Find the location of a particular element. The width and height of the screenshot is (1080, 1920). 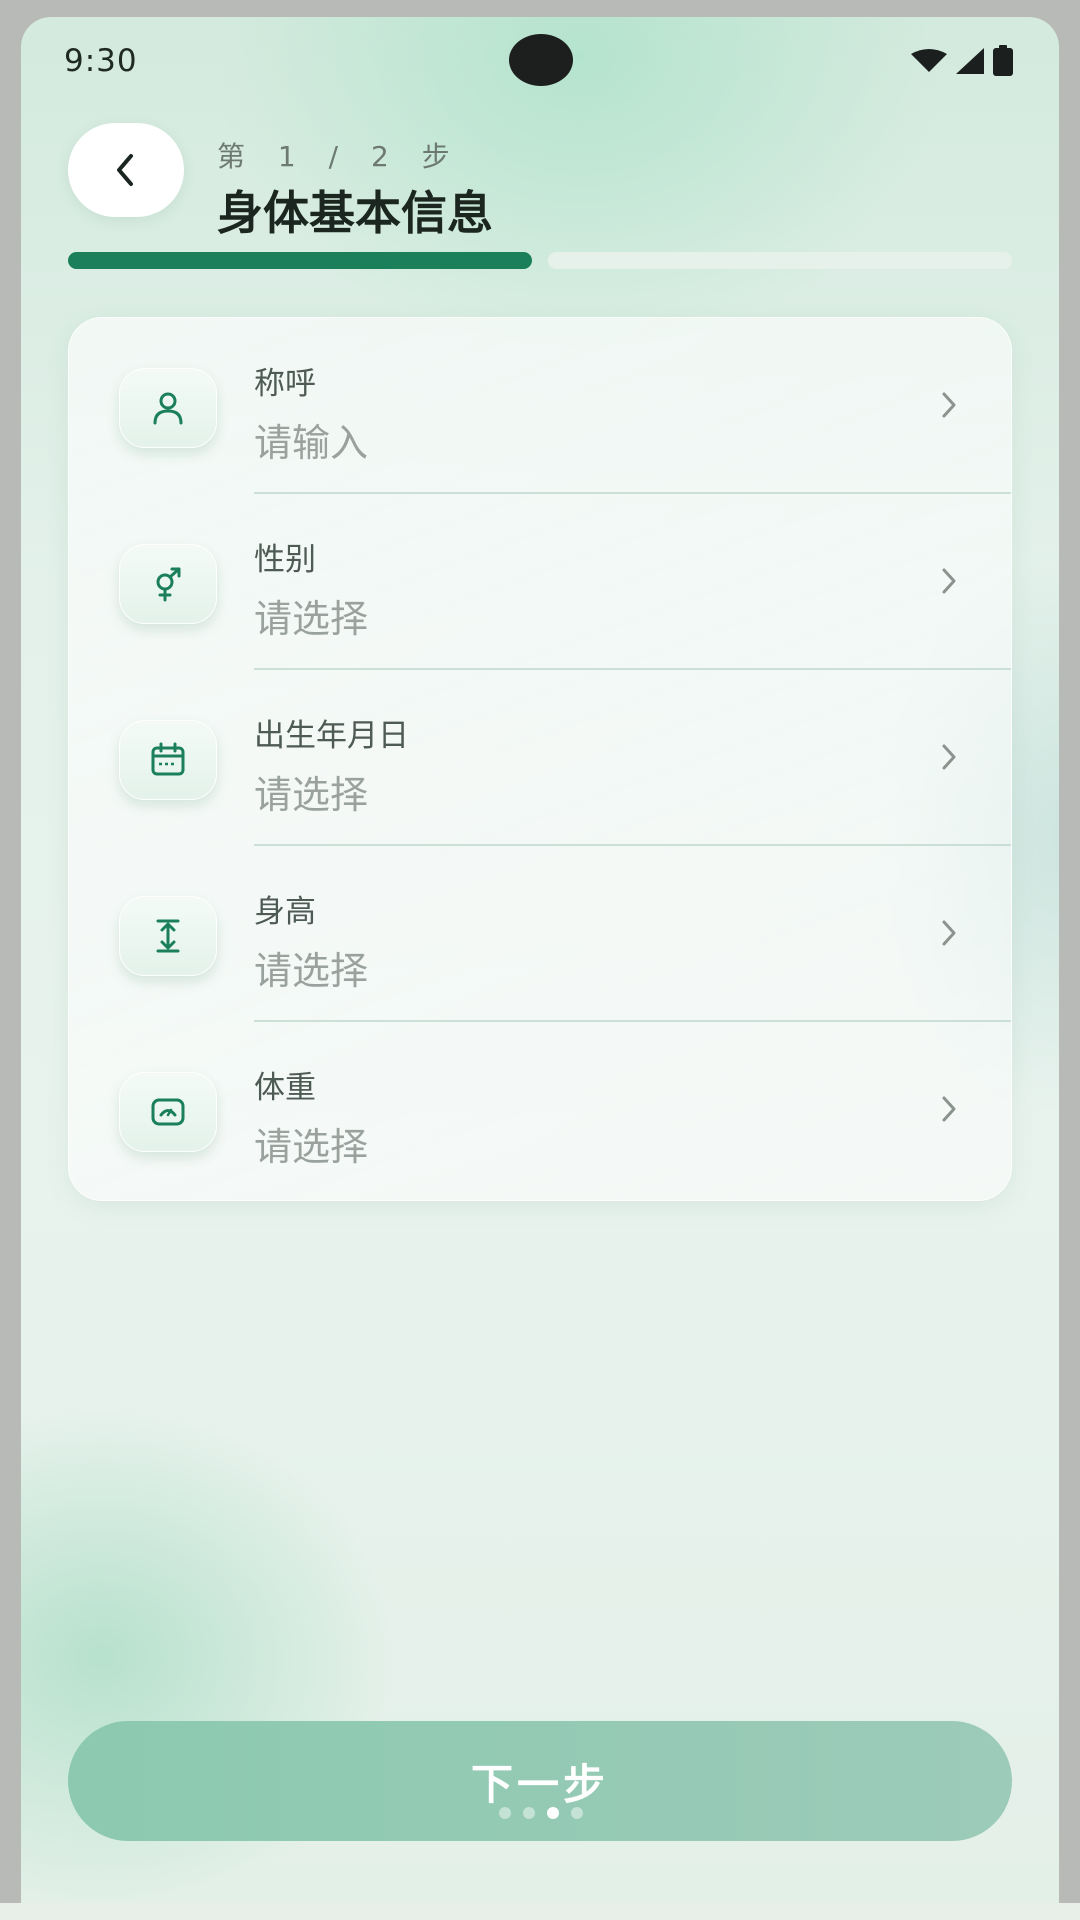

user-icon is located at coordinates (168, 408).